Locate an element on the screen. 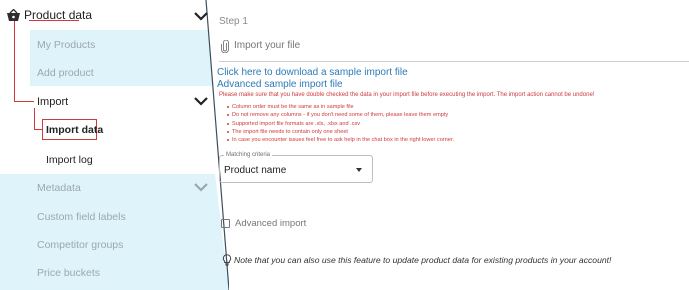 This screenshot has width=689, height=290. sidebar-item-import: Import is located at coordinates (52, 102).